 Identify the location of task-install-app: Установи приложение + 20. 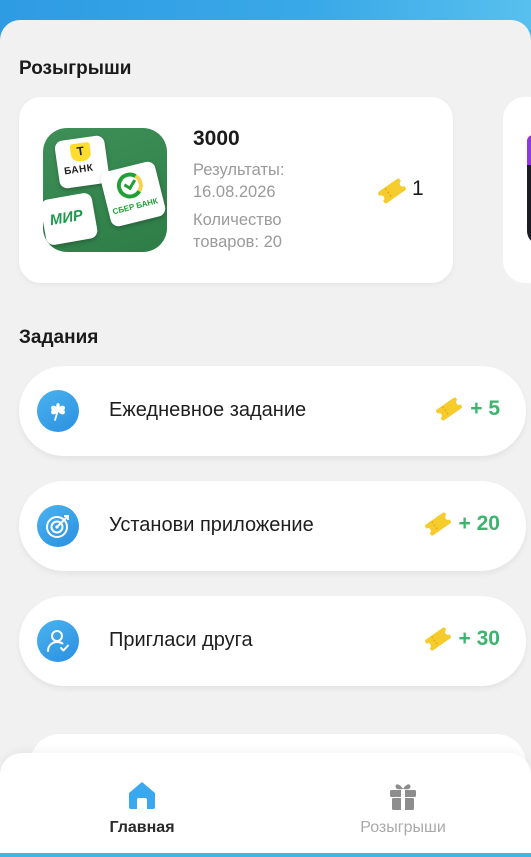
(272, 526).